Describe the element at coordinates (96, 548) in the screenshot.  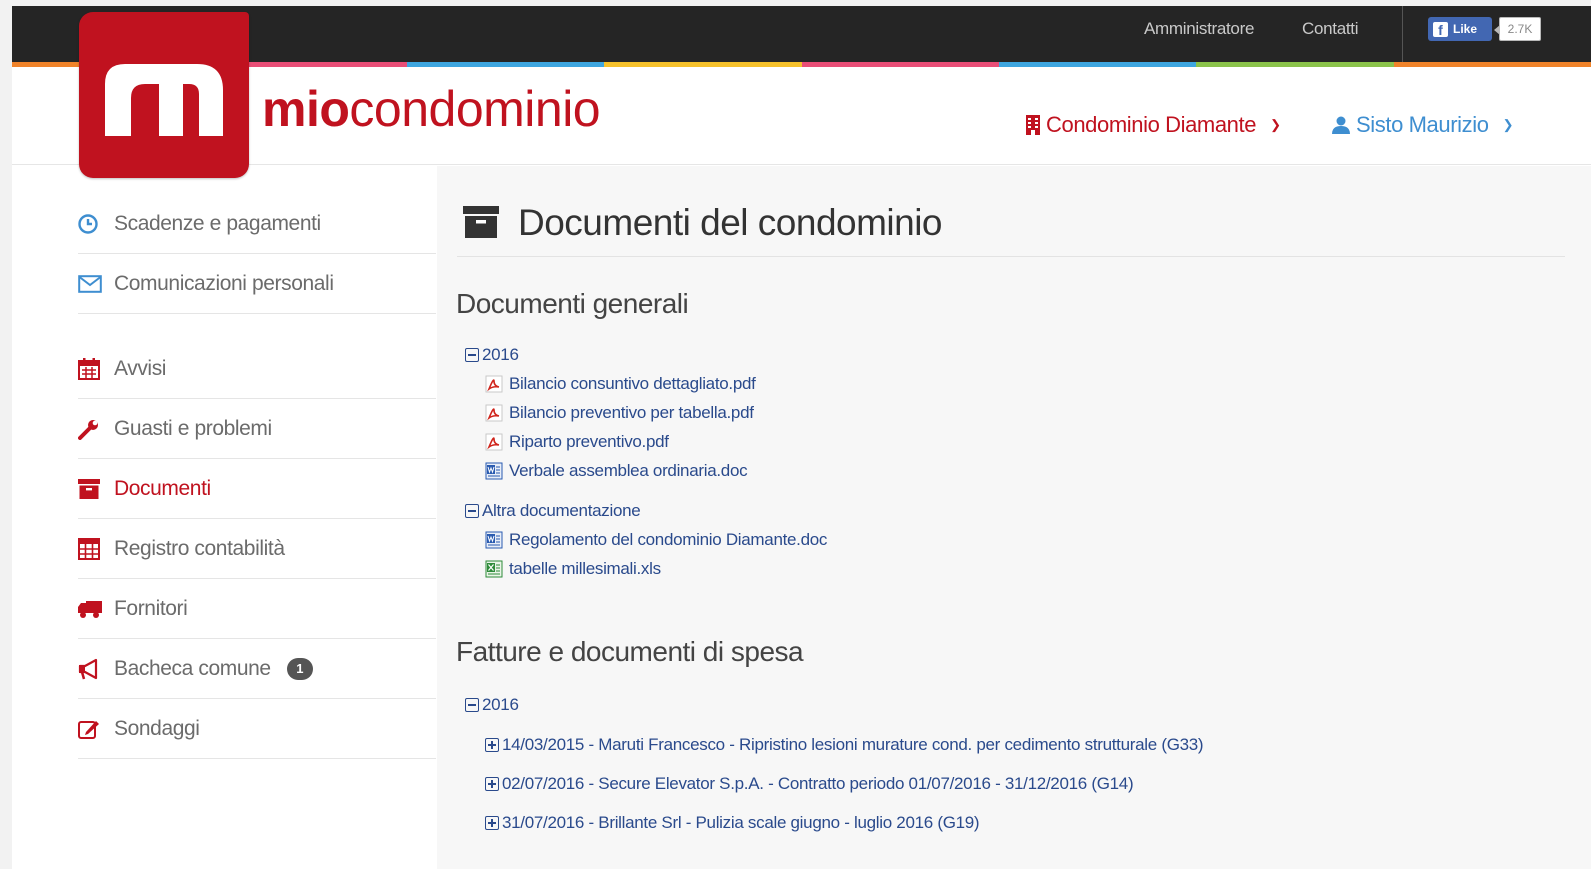
I see `table-icon` at that location.